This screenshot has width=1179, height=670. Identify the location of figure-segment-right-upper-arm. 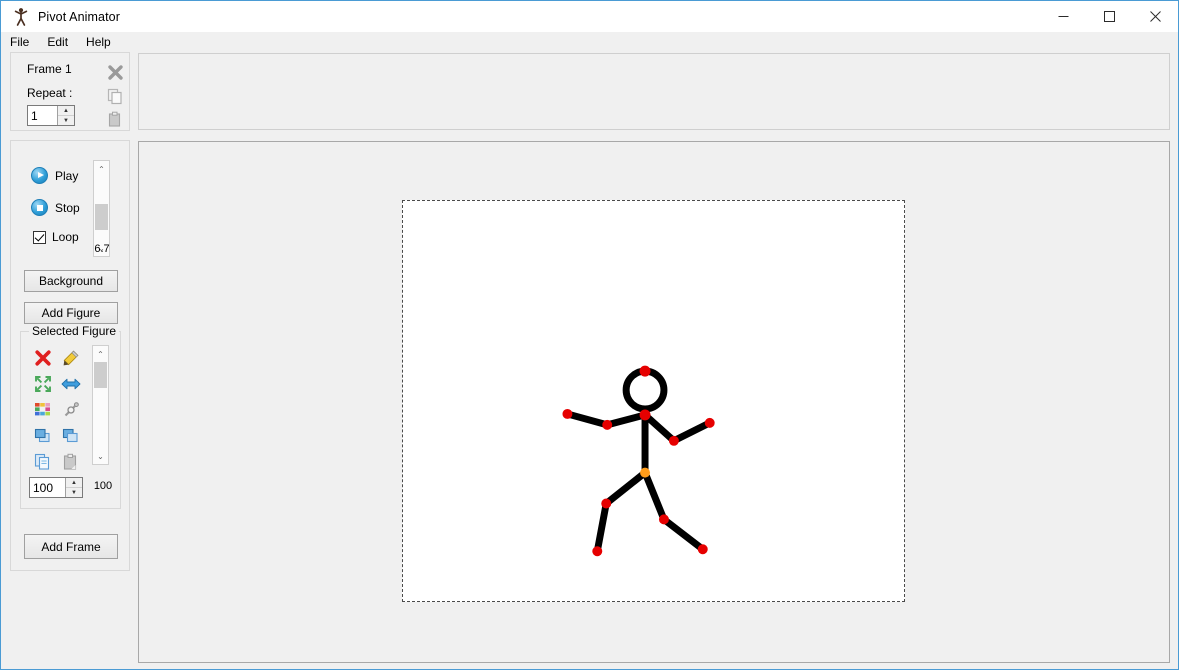
(659, 428).